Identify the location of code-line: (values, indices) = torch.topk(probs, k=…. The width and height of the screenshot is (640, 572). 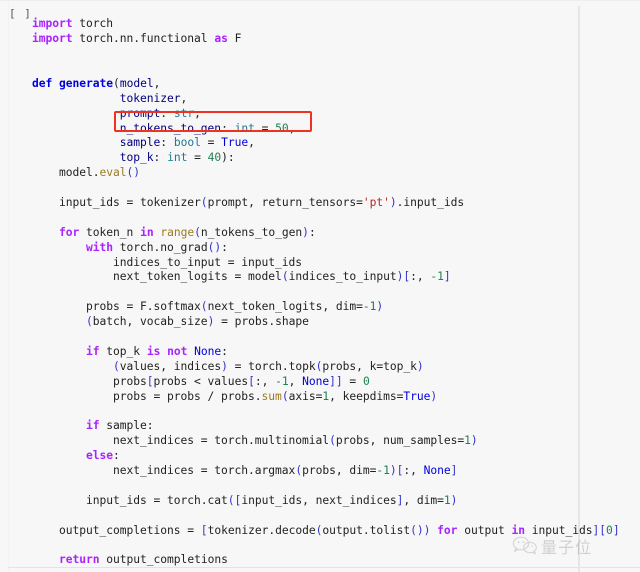
(268, 366).